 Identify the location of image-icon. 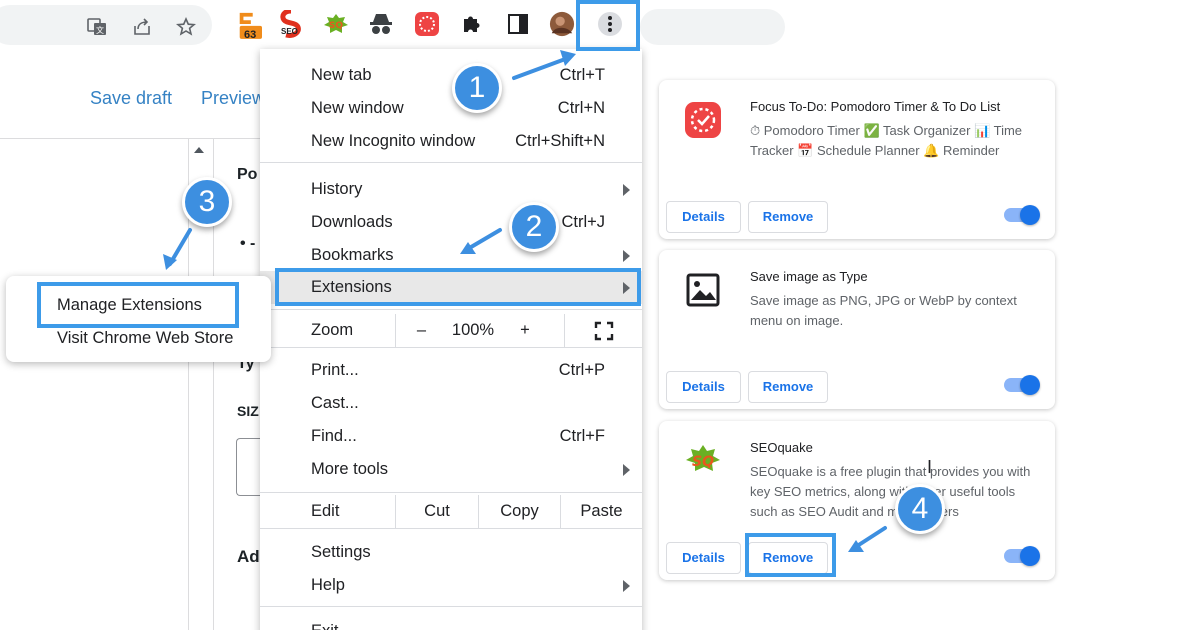
(703, 290).